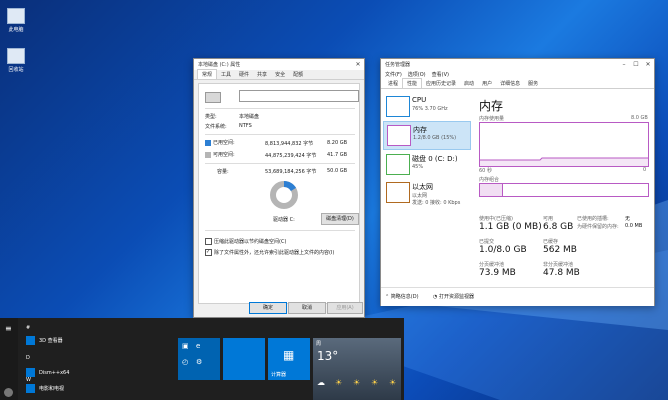 The height and width of the screenshot is (400, 668). I want to click on tab-details: 详细信息, so click(510, 83).